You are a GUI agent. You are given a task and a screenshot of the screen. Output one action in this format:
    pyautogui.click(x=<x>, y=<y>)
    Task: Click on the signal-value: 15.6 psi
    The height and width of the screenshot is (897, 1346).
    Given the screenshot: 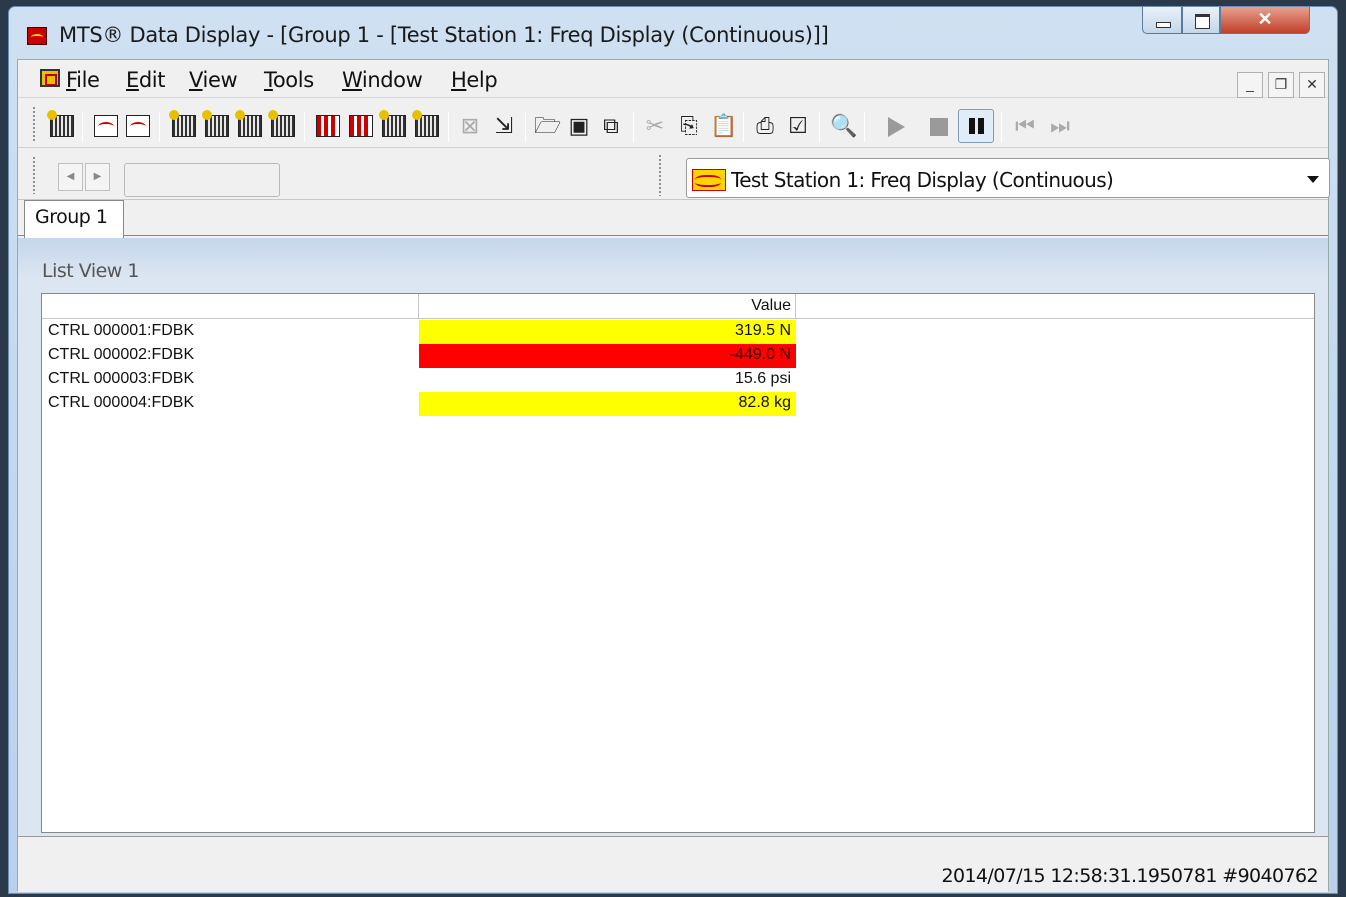 What is the action you would take?
    pyautogui.click(x=607, y=380)
    